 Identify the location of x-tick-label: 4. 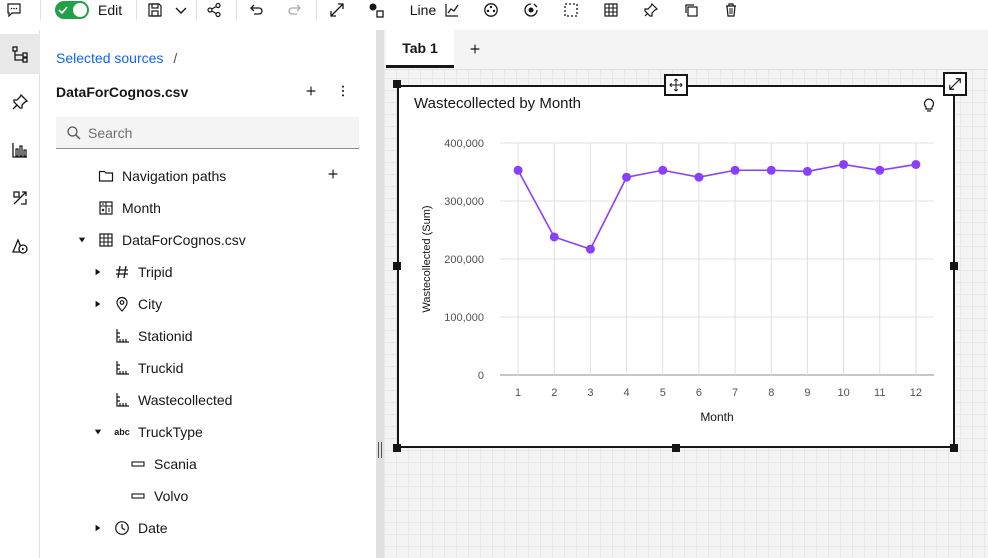
(627, 393).